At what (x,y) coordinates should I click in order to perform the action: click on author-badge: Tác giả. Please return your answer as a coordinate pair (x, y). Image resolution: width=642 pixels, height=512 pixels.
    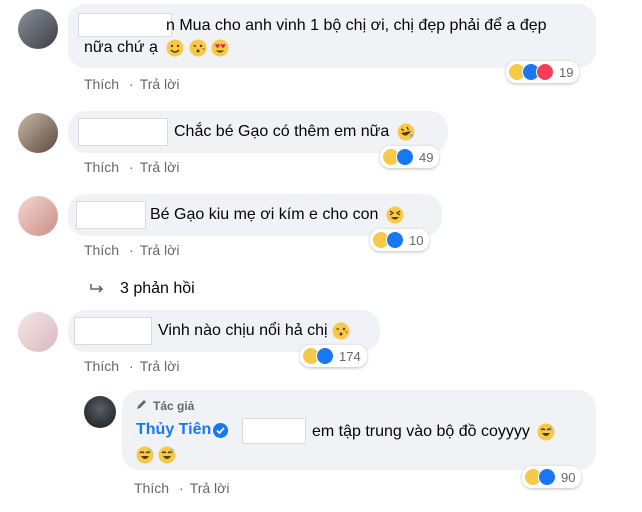
    Looking at the image, I should click on (165, 406).